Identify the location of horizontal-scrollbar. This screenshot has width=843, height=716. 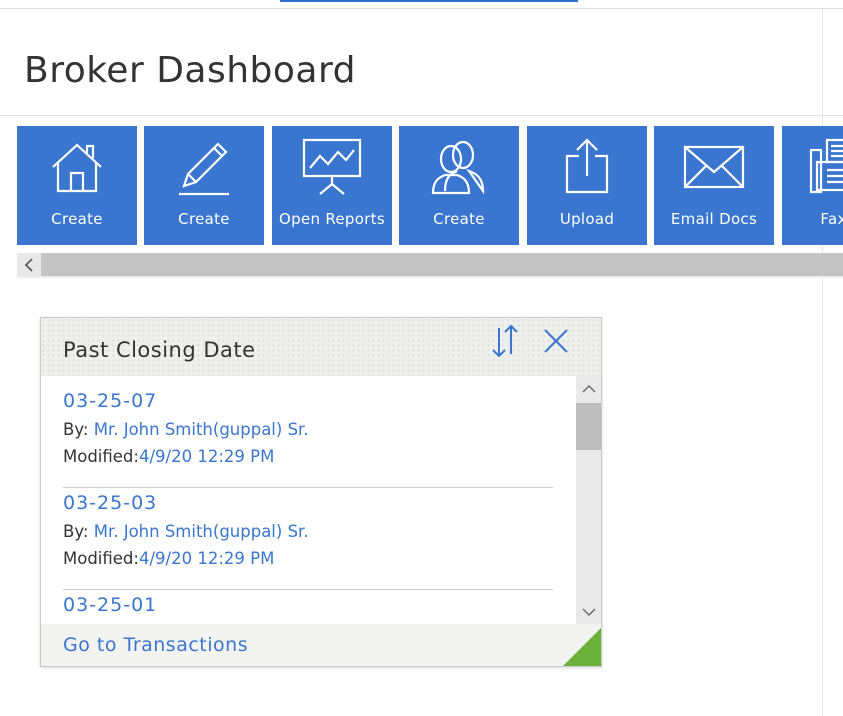
(430, 264).